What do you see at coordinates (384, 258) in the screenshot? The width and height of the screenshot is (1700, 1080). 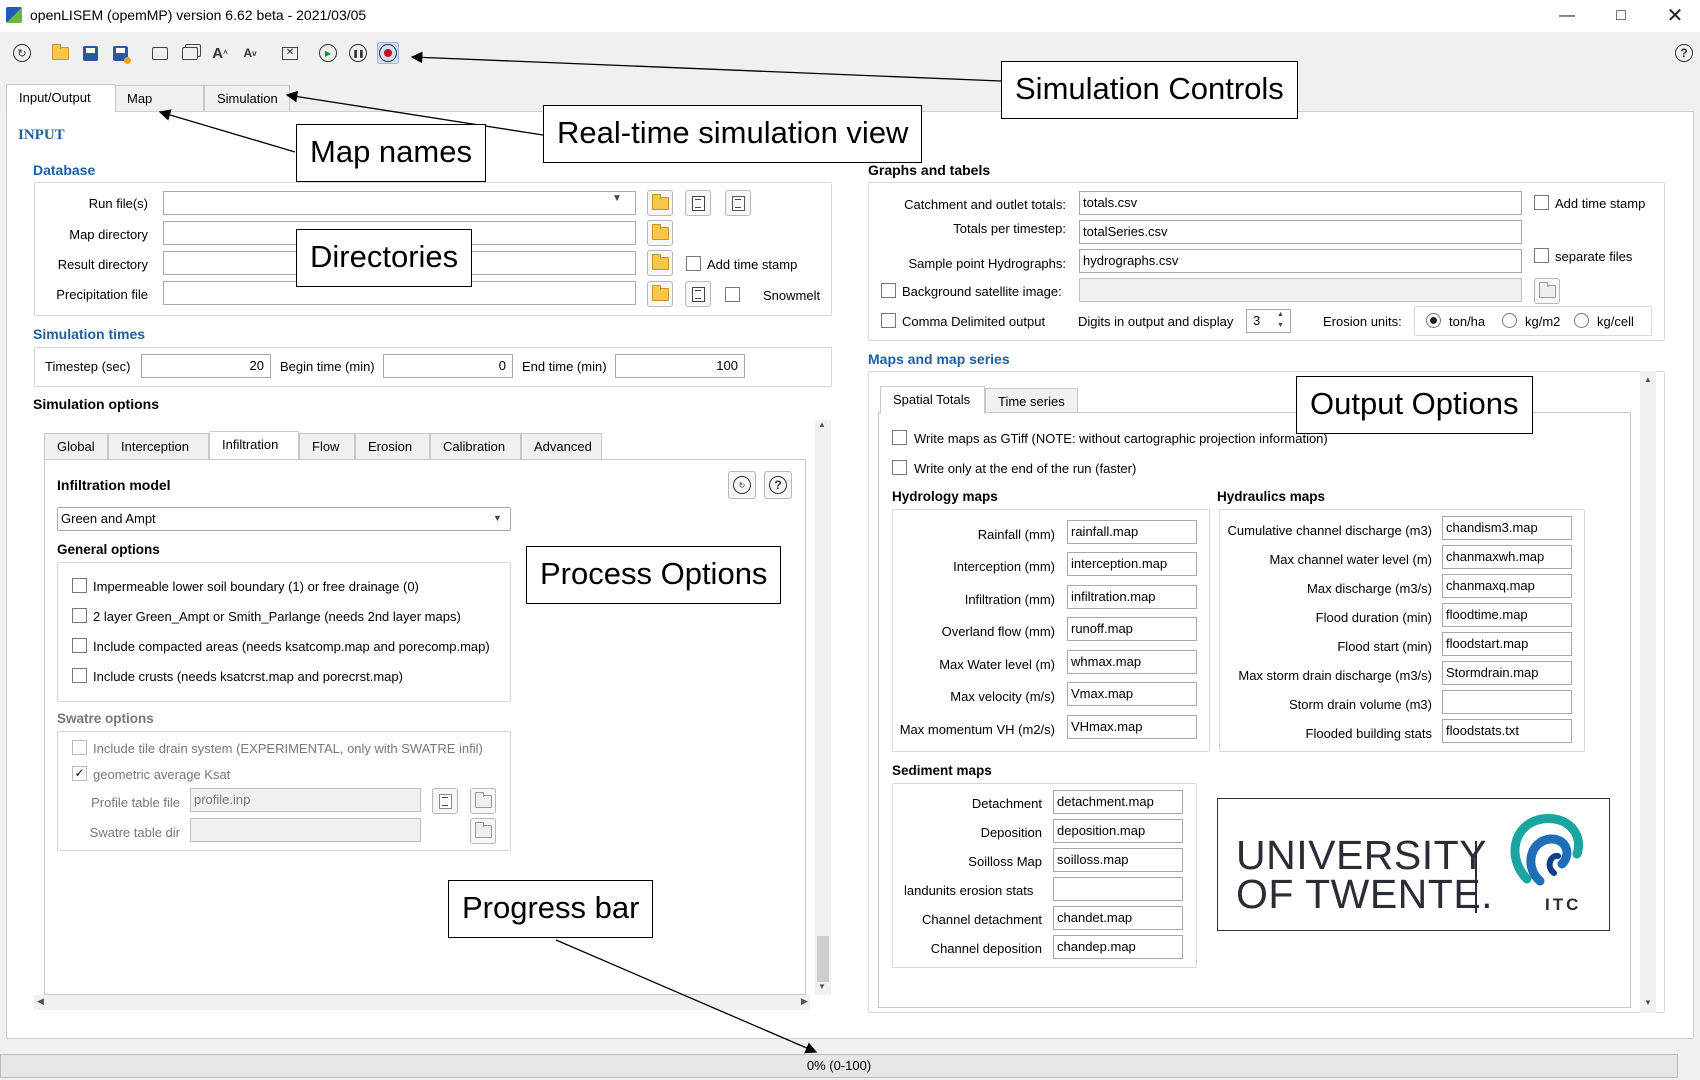 I see `callout-directories: Directories` at bounding box center [384, 258].